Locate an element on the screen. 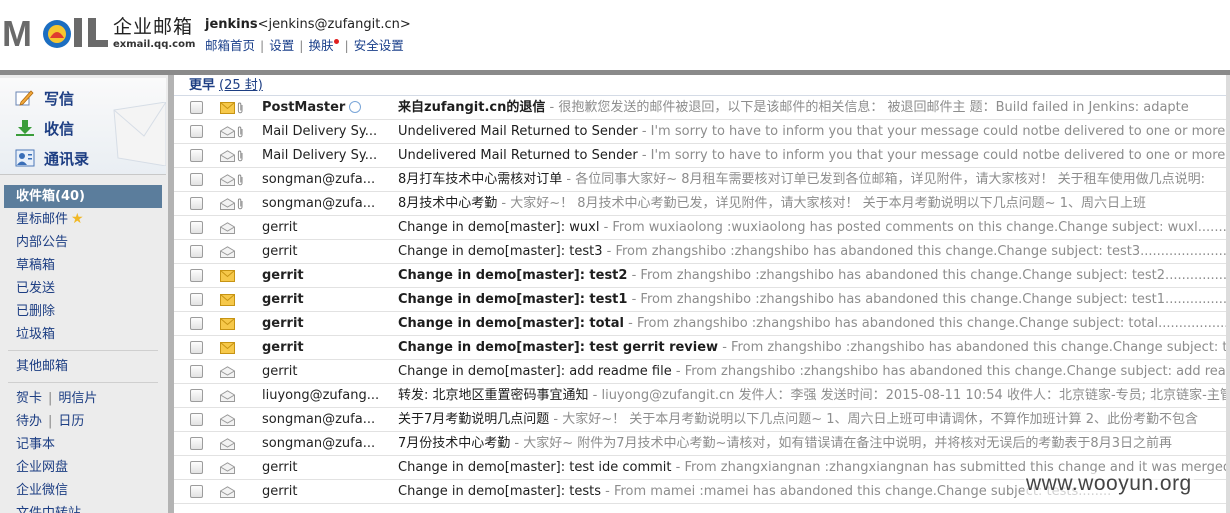 This screenshot has height=513, width=1230. wechat-link: 企业微信 is located at coordinates (83, 490).